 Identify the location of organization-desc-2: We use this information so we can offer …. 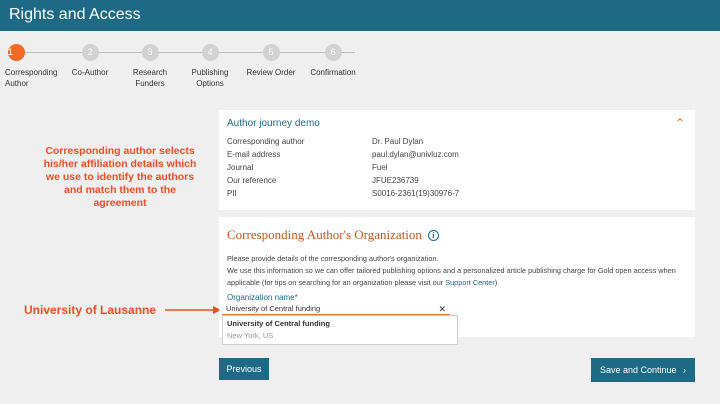
(451, 270).